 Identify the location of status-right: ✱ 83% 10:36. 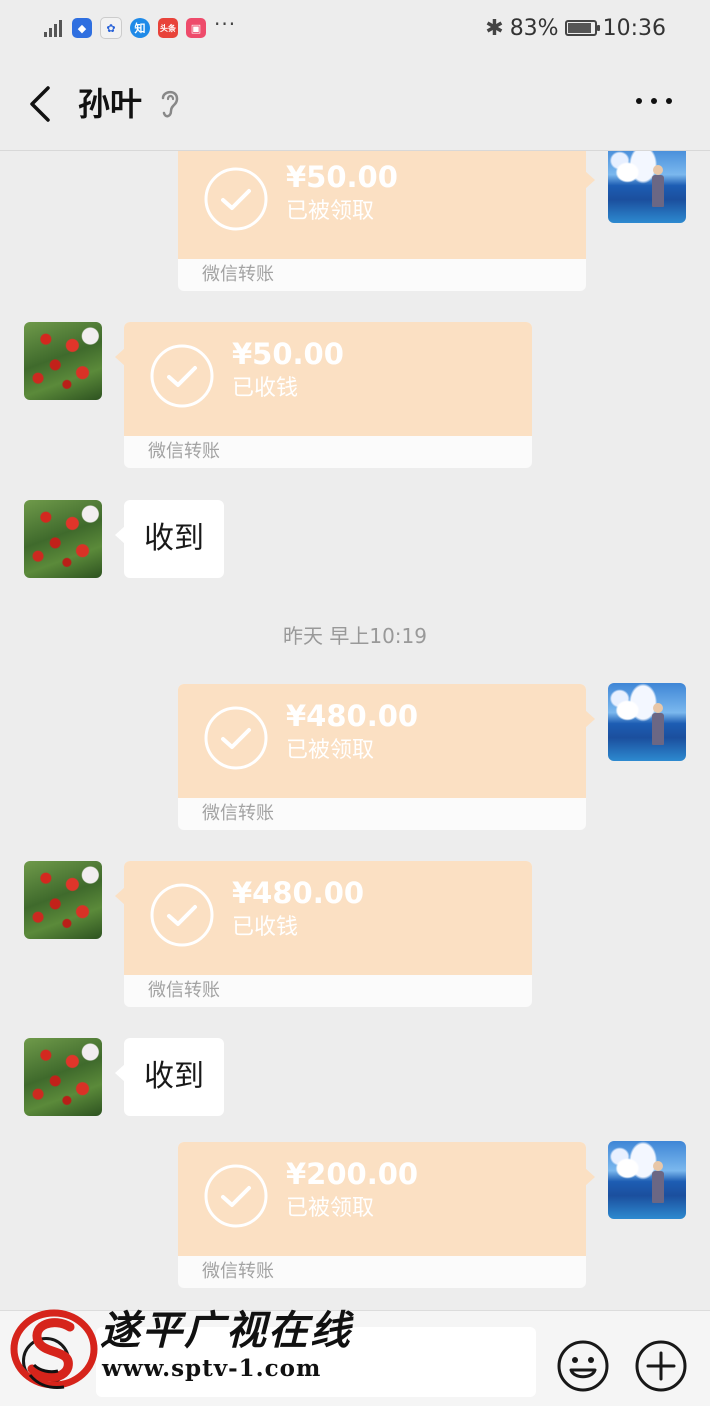
(575, 28).